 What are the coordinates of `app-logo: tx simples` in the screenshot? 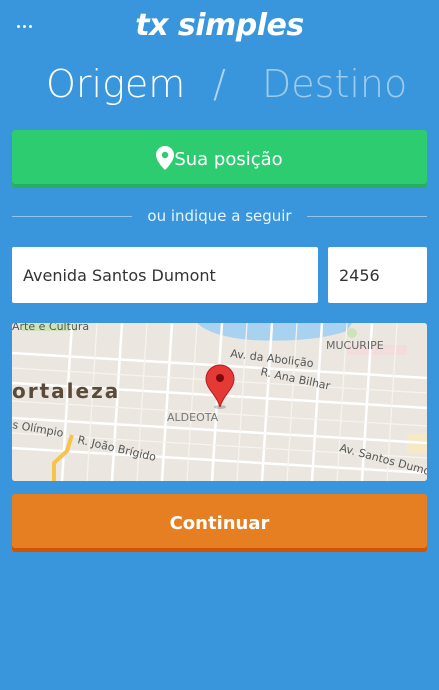 It's located at (219, 25).